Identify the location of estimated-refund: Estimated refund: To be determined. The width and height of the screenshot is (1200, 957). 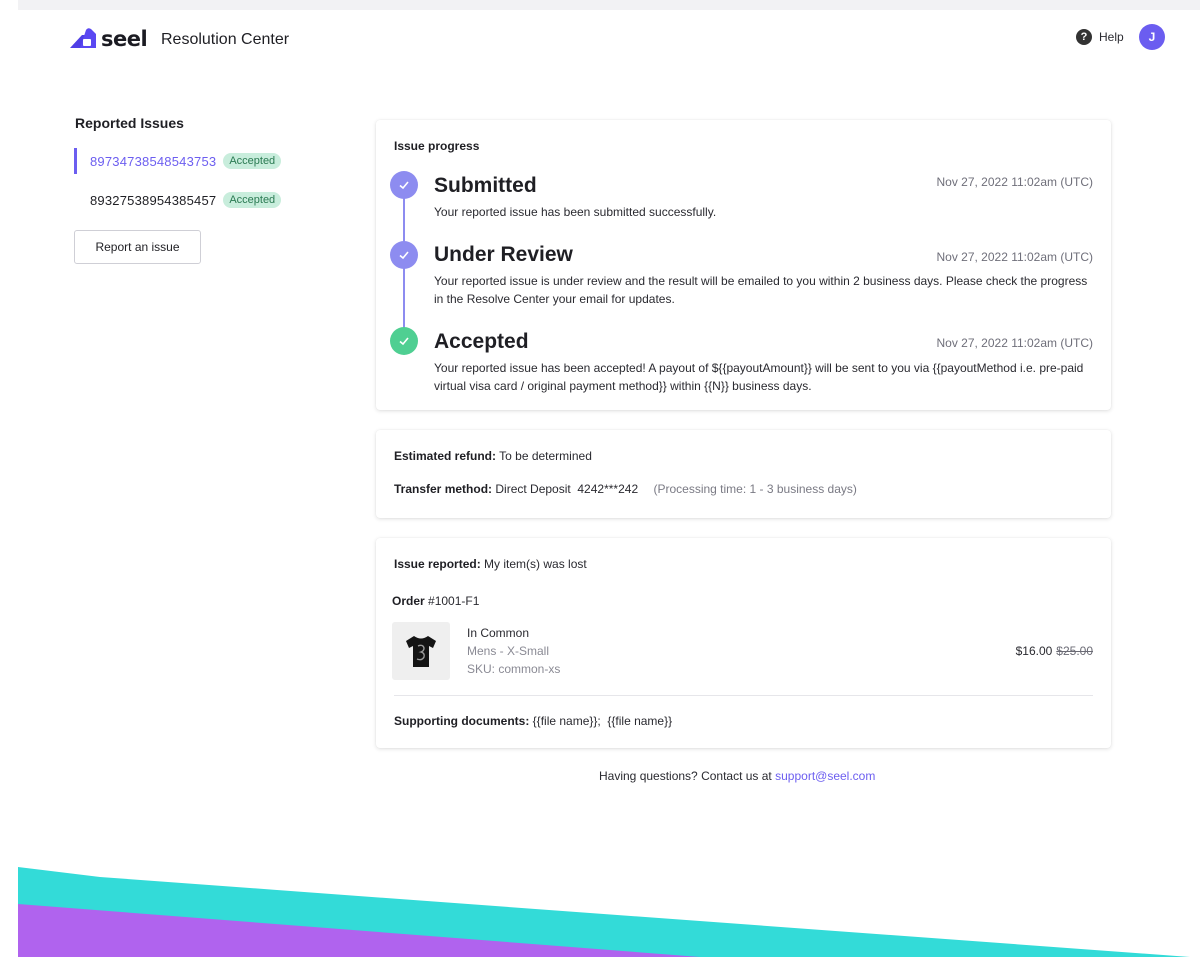
(493, 456).